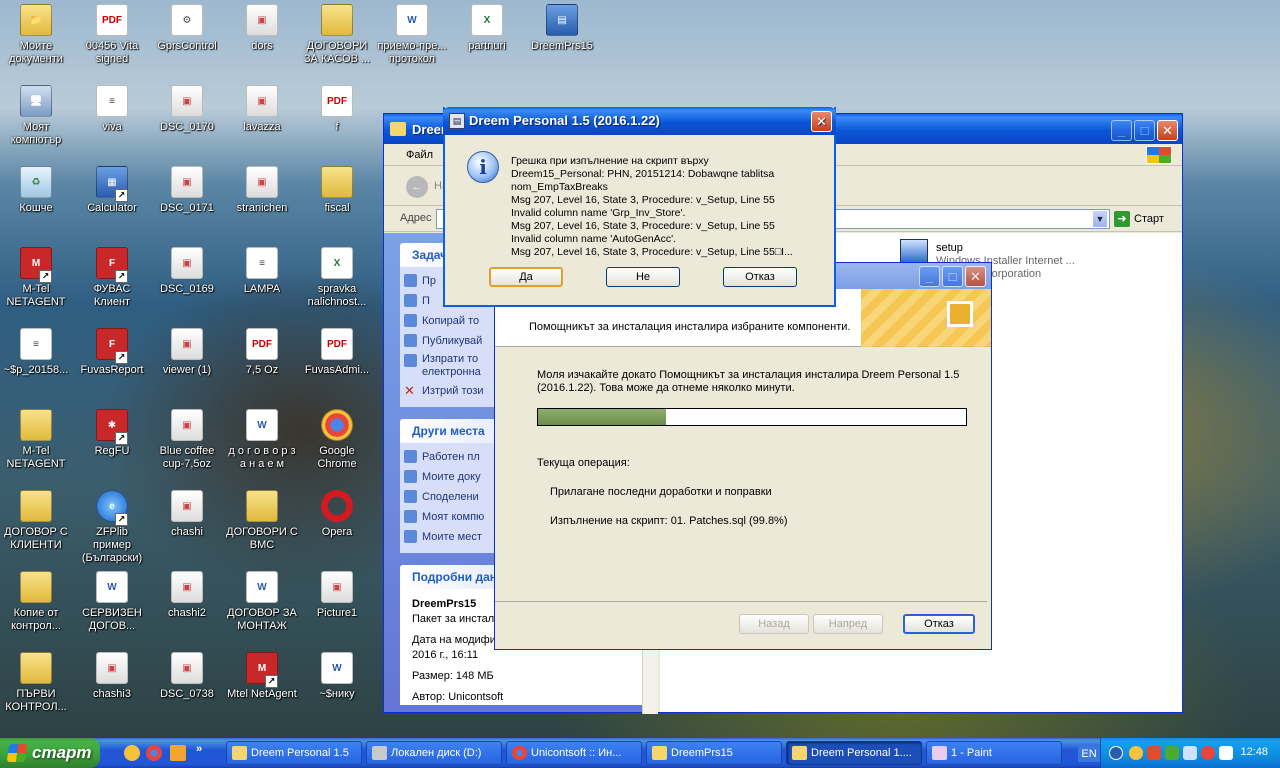 This screenshot has width=1280, height=768. I want to click on minimize-button: _, so click(1121, 130).